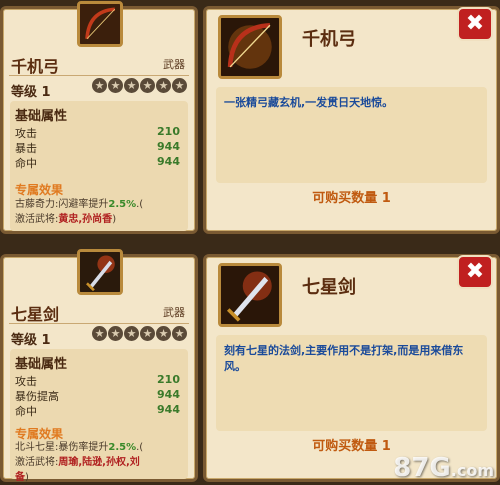 The width and height of the screenshot is (500, 485). I want to click on special-effect-text: 古藤奇力:闪避率提升2.5%.( 激活武将:黄忠,孙尚香), so click(99, 212).